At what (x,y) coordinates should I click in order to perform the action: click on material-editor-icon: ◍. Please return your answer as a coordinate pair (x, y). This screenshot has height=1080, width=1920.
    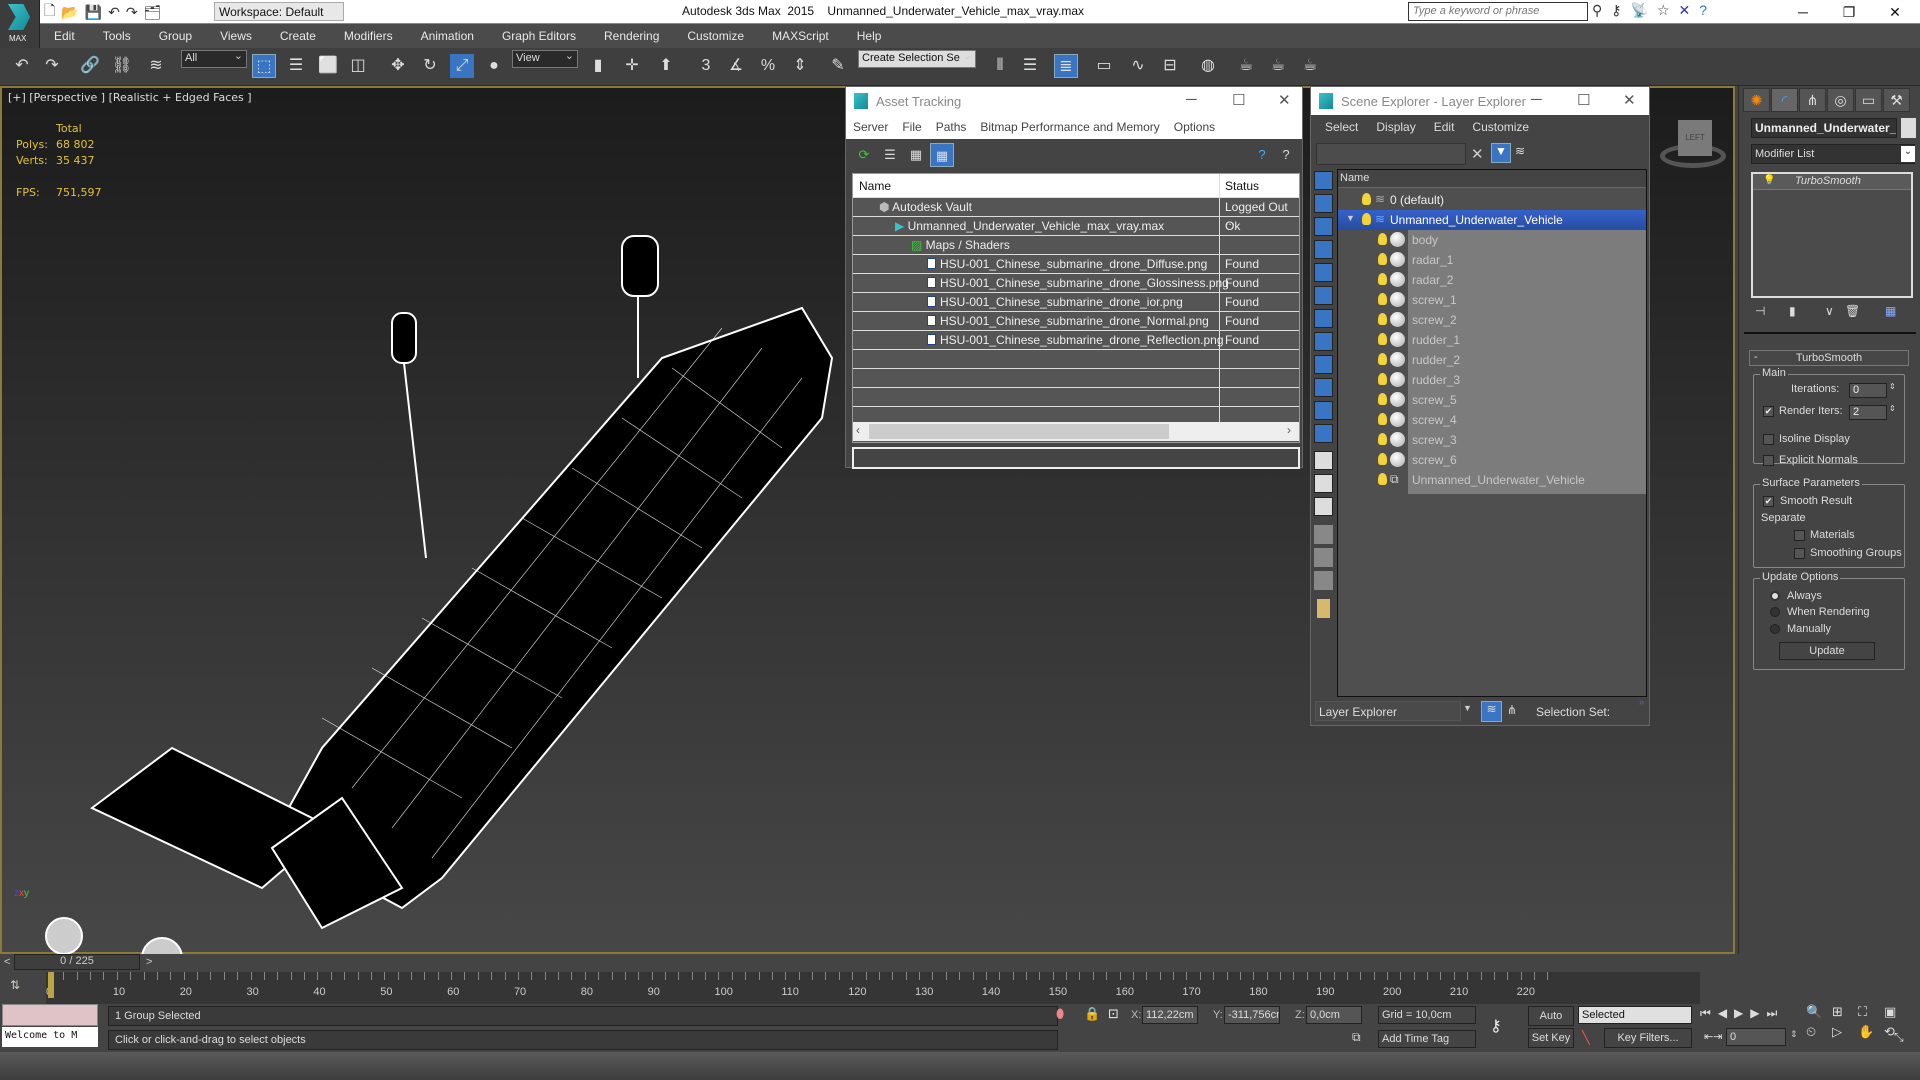
    Looking at the image, I should click on (1208, 66).